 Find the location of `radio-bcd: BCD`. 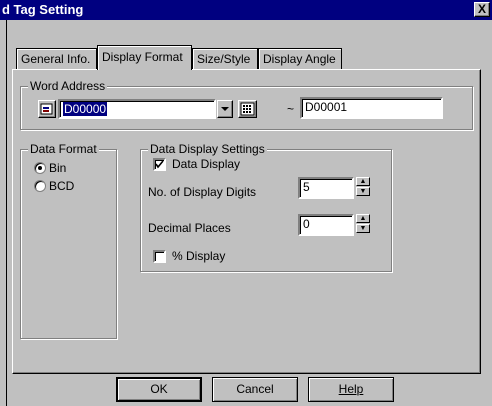

radio-bcd: BCD is located at coordinates (74, 186).